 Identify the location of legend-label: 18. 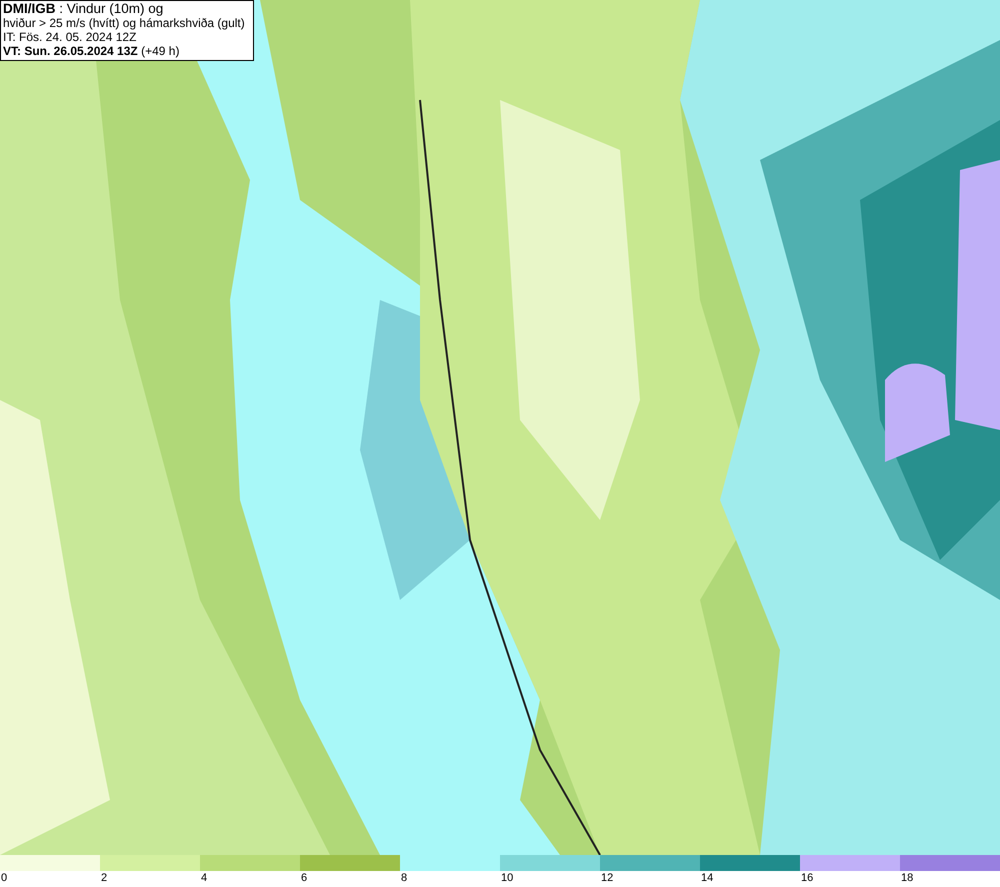
(907, 878).